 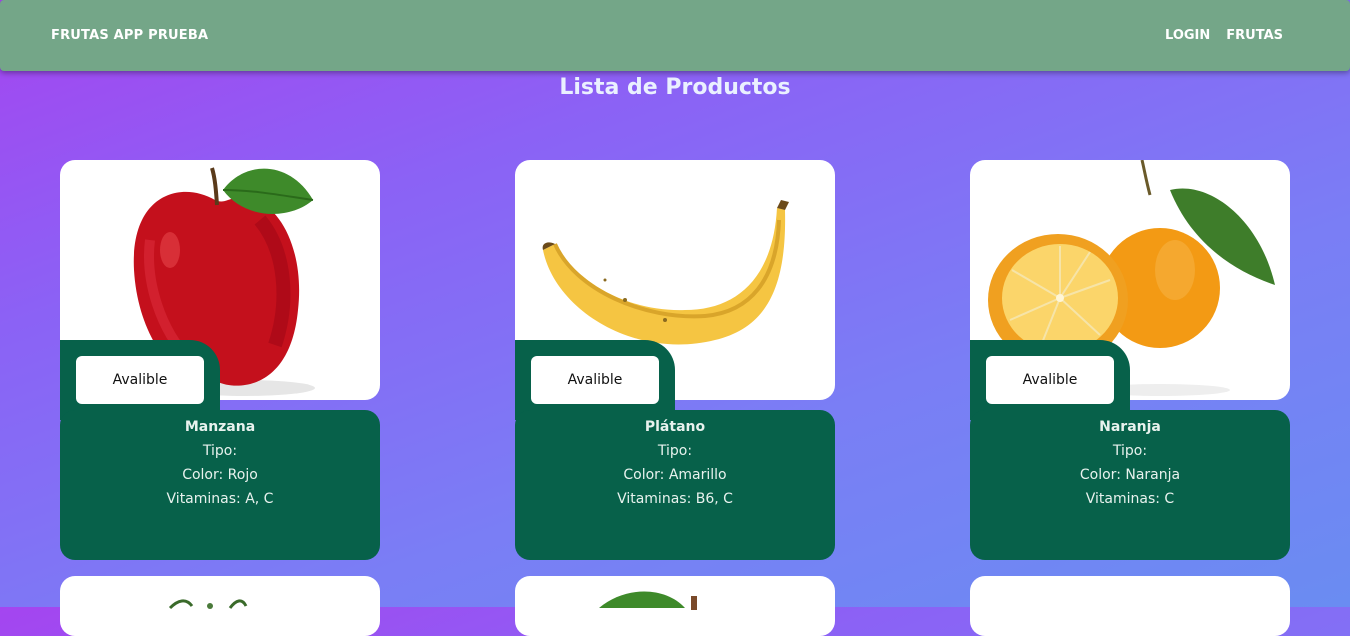 What do you see at coordinates (1130, 427) in the screenshot?
I see `product-name: Naranja` at bounding box center [1130, 427].